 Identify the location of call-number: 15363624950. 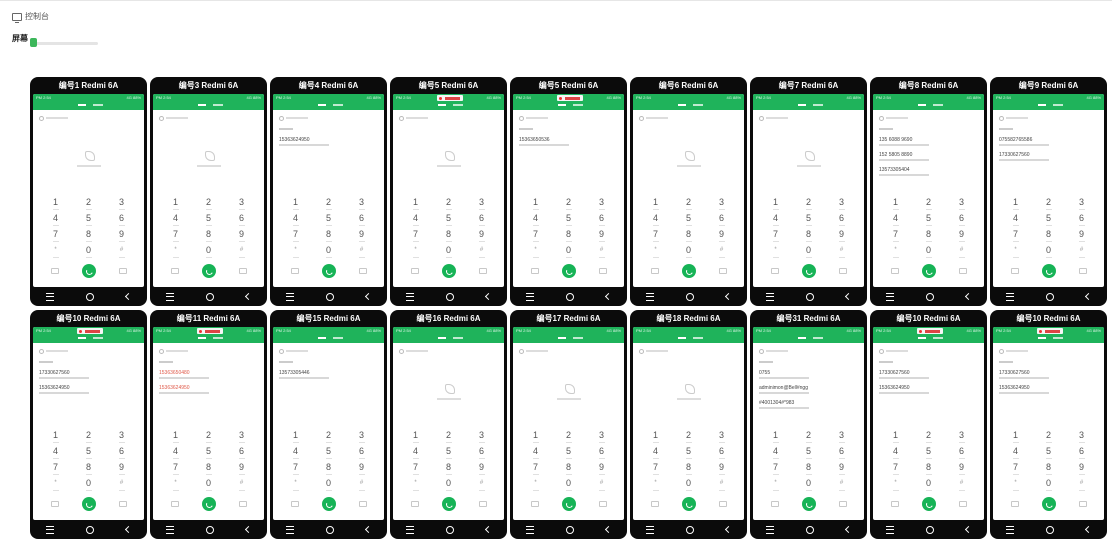
(88, 388).